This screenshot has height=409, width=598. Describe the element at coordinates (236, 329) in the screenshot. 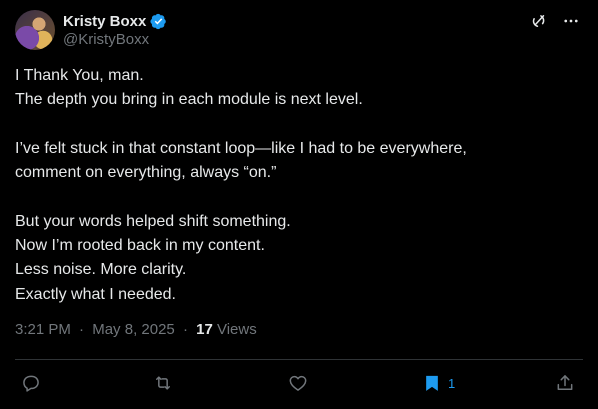

I see `views-label: Views` at that location.